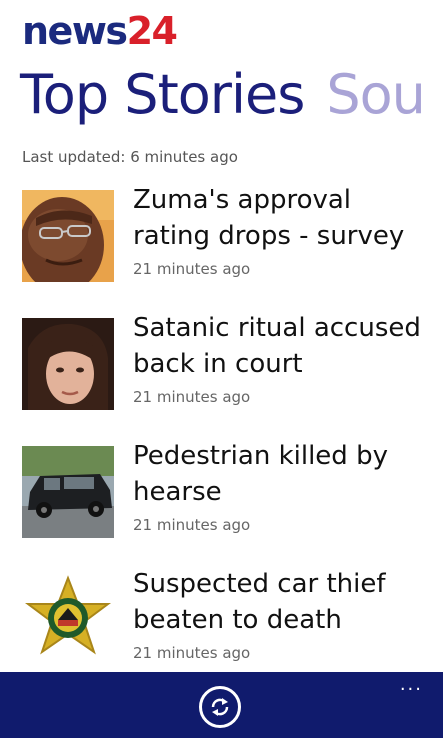 The image size is (443, 738). I want to click on pivot-header: Top Stories Sou, so click(223, 95).